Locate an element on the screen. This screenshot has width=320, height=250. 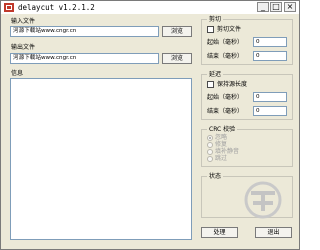
crc-radio-skip is located at coordinates (210, 159).